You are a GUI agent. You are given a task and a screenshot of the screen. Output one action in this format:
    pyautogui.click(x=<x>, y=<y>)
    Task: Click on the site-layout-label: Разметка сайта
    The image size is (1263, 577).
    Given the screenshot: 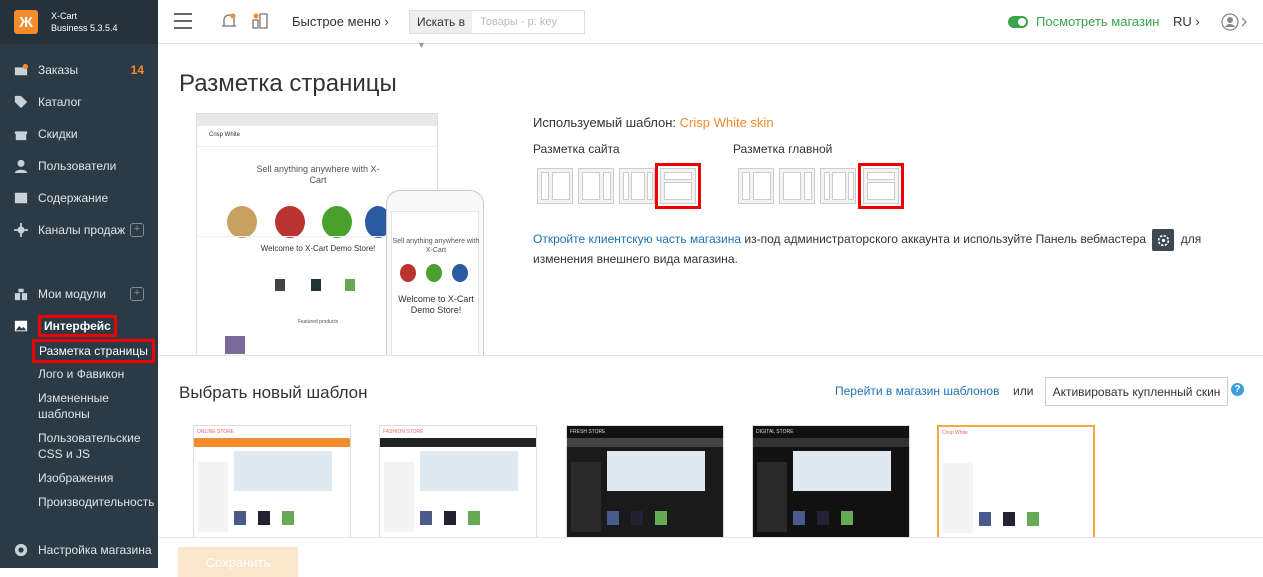 What is the action you would take?
    pyautogui.click(x=576, y=149)
    